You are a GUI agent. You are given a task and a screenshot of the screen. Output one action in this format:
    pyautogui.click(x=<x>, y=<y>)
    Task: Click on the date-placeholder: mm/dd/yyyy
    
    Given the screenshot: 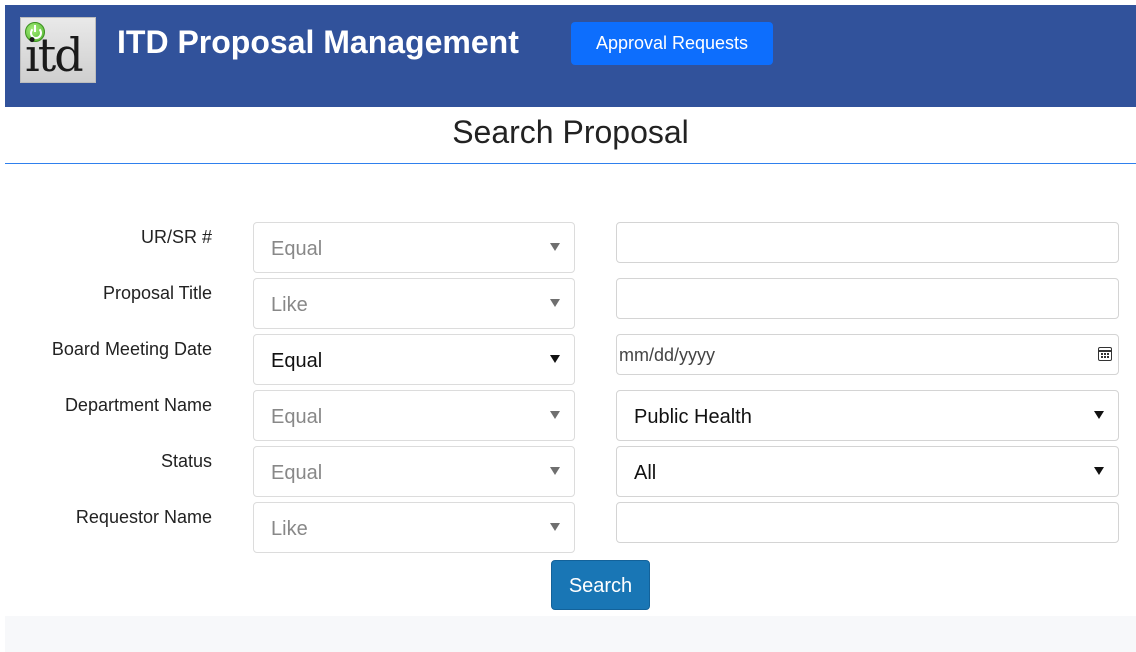 What is the action you would take?
    pyautogui.click(x=667, y=355)
    